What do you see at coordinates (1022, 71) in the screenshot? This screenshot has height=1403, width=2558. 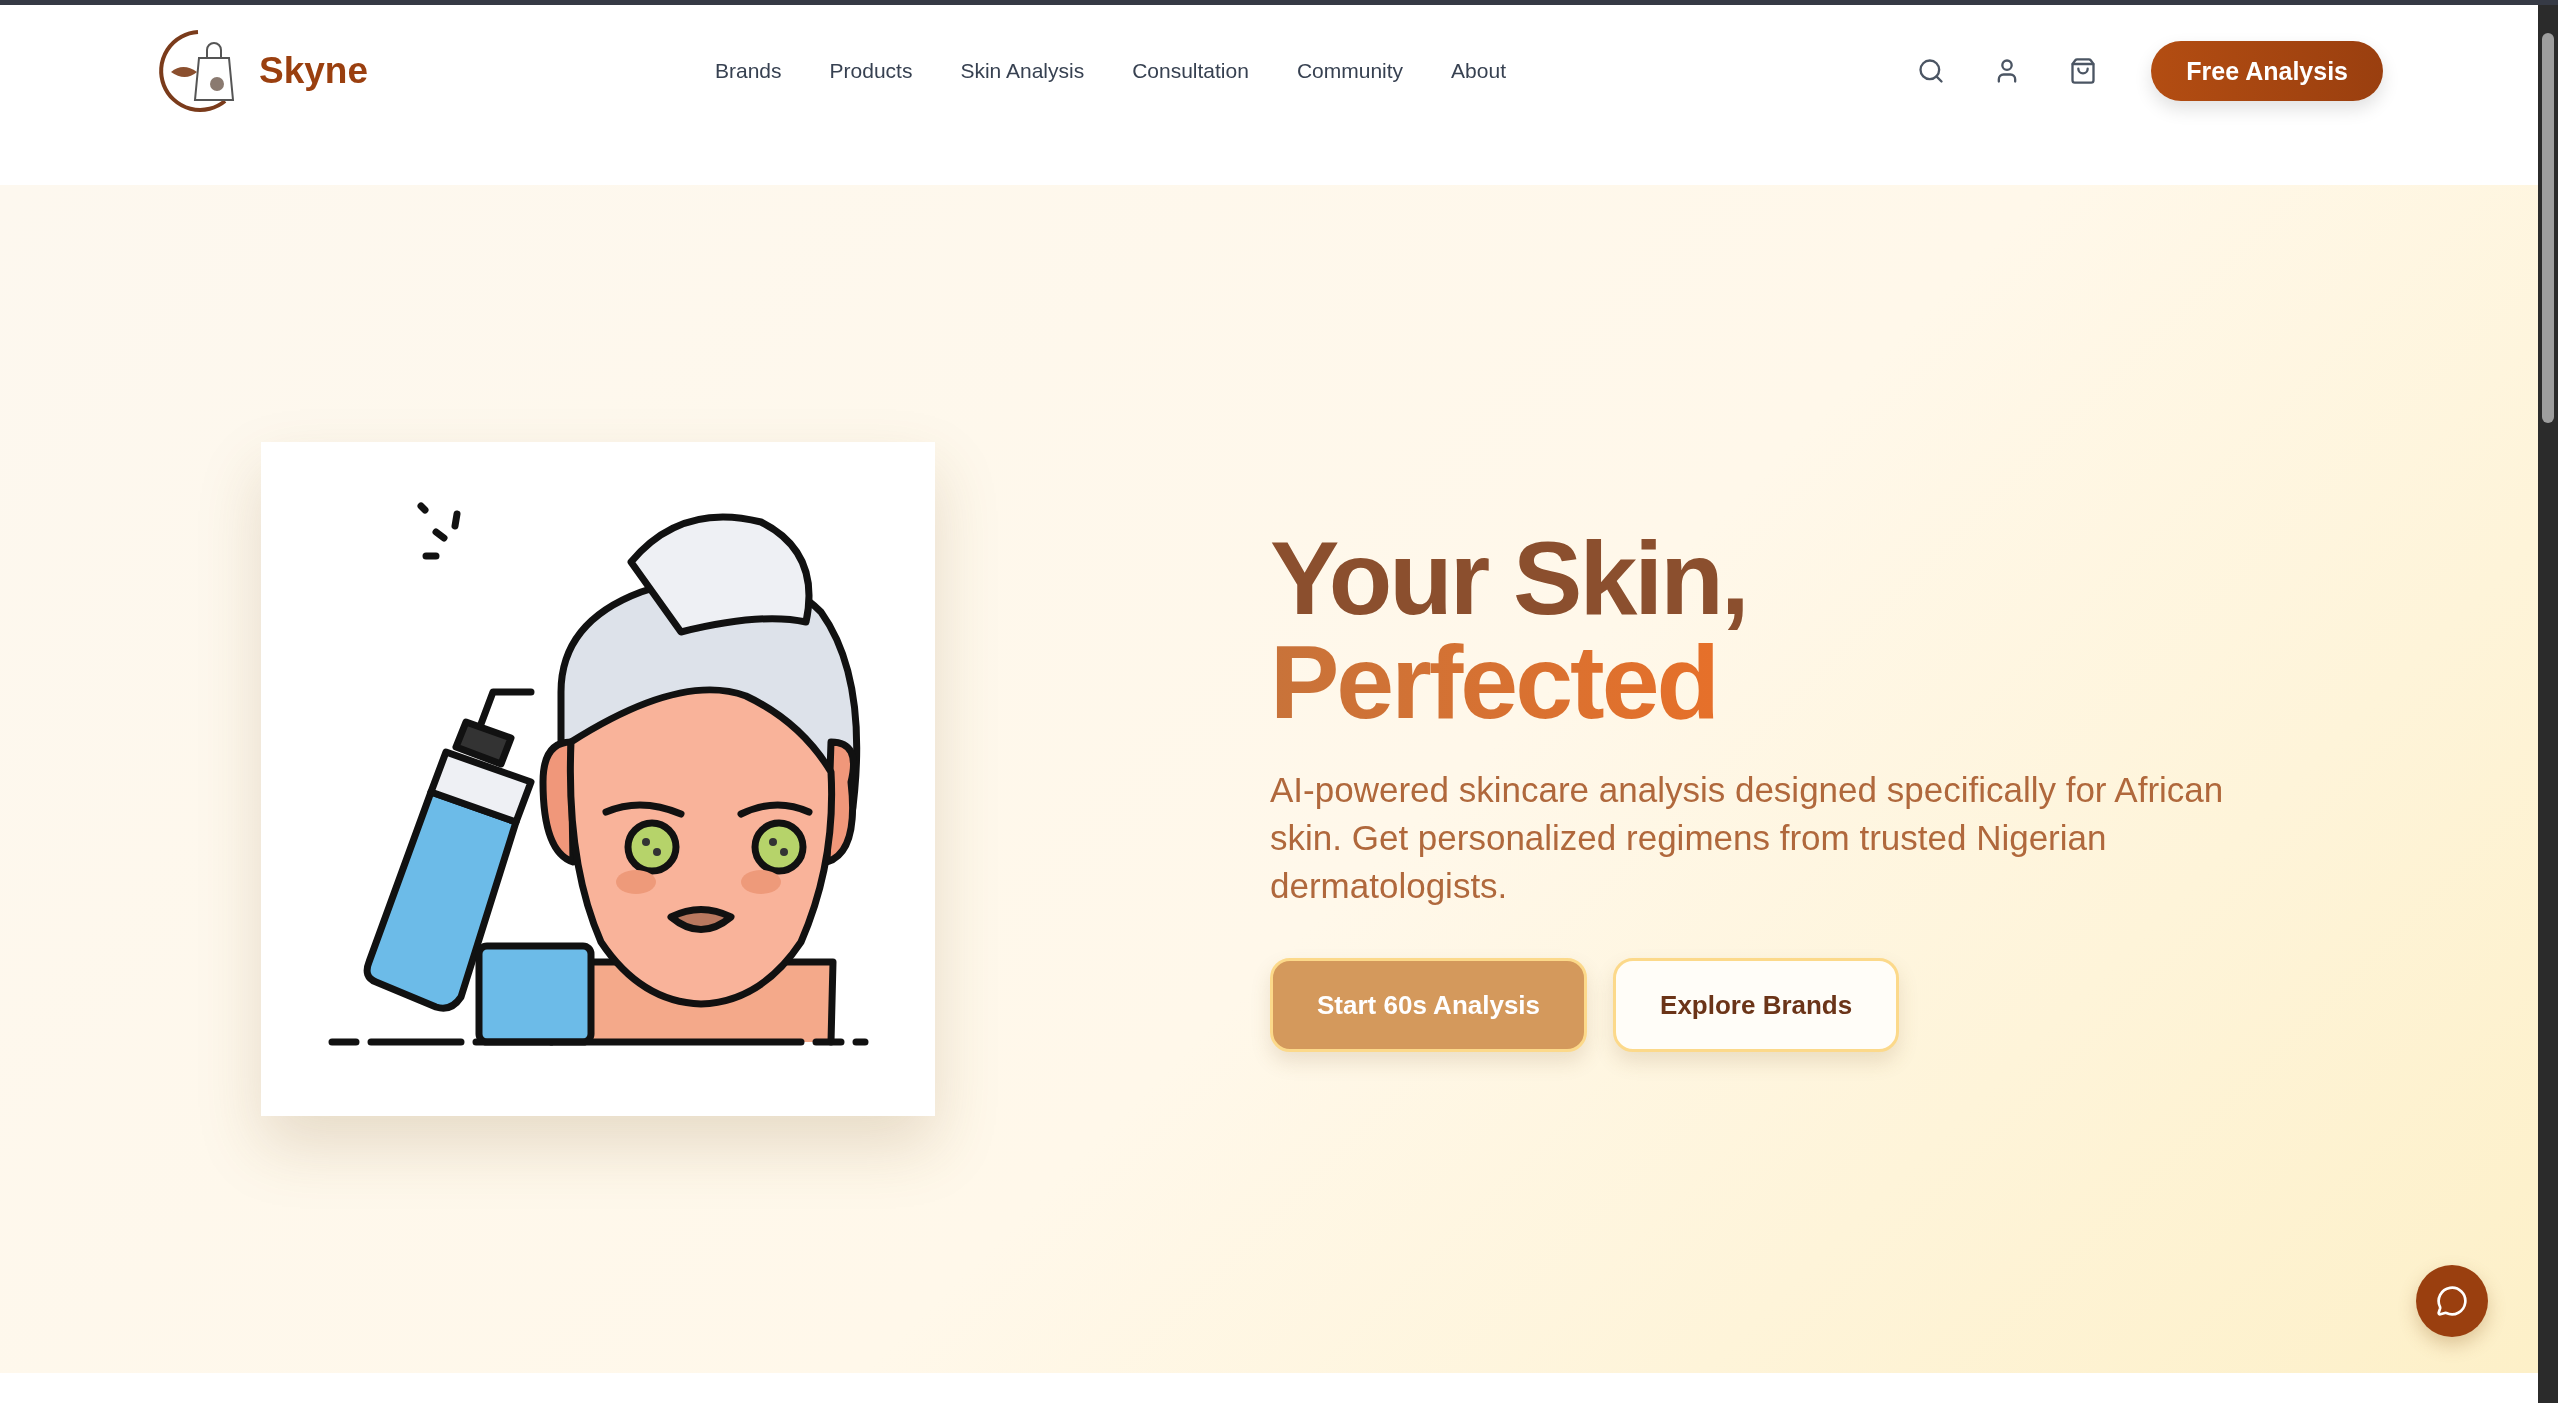 I see `nav-link: Skin Analysis` at bounding box center [1022, 71].